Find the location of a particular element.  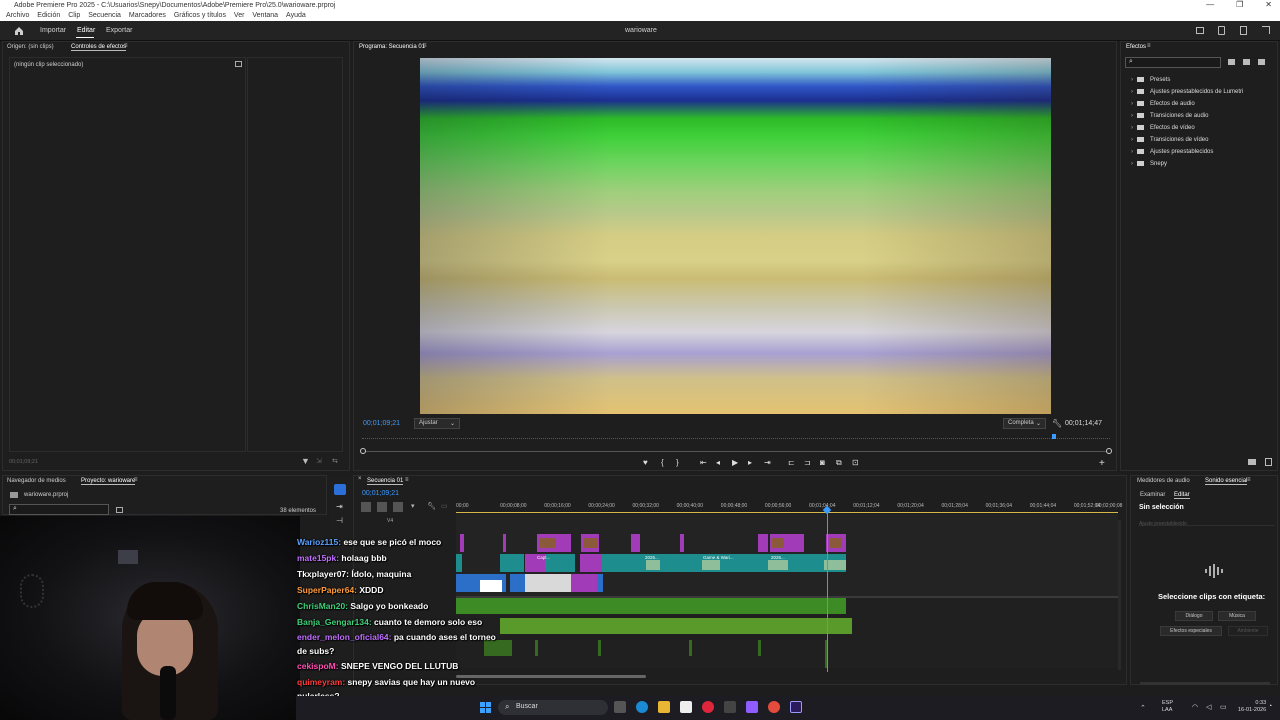

menu-item: Archivo is located at coordinates (17, 15).